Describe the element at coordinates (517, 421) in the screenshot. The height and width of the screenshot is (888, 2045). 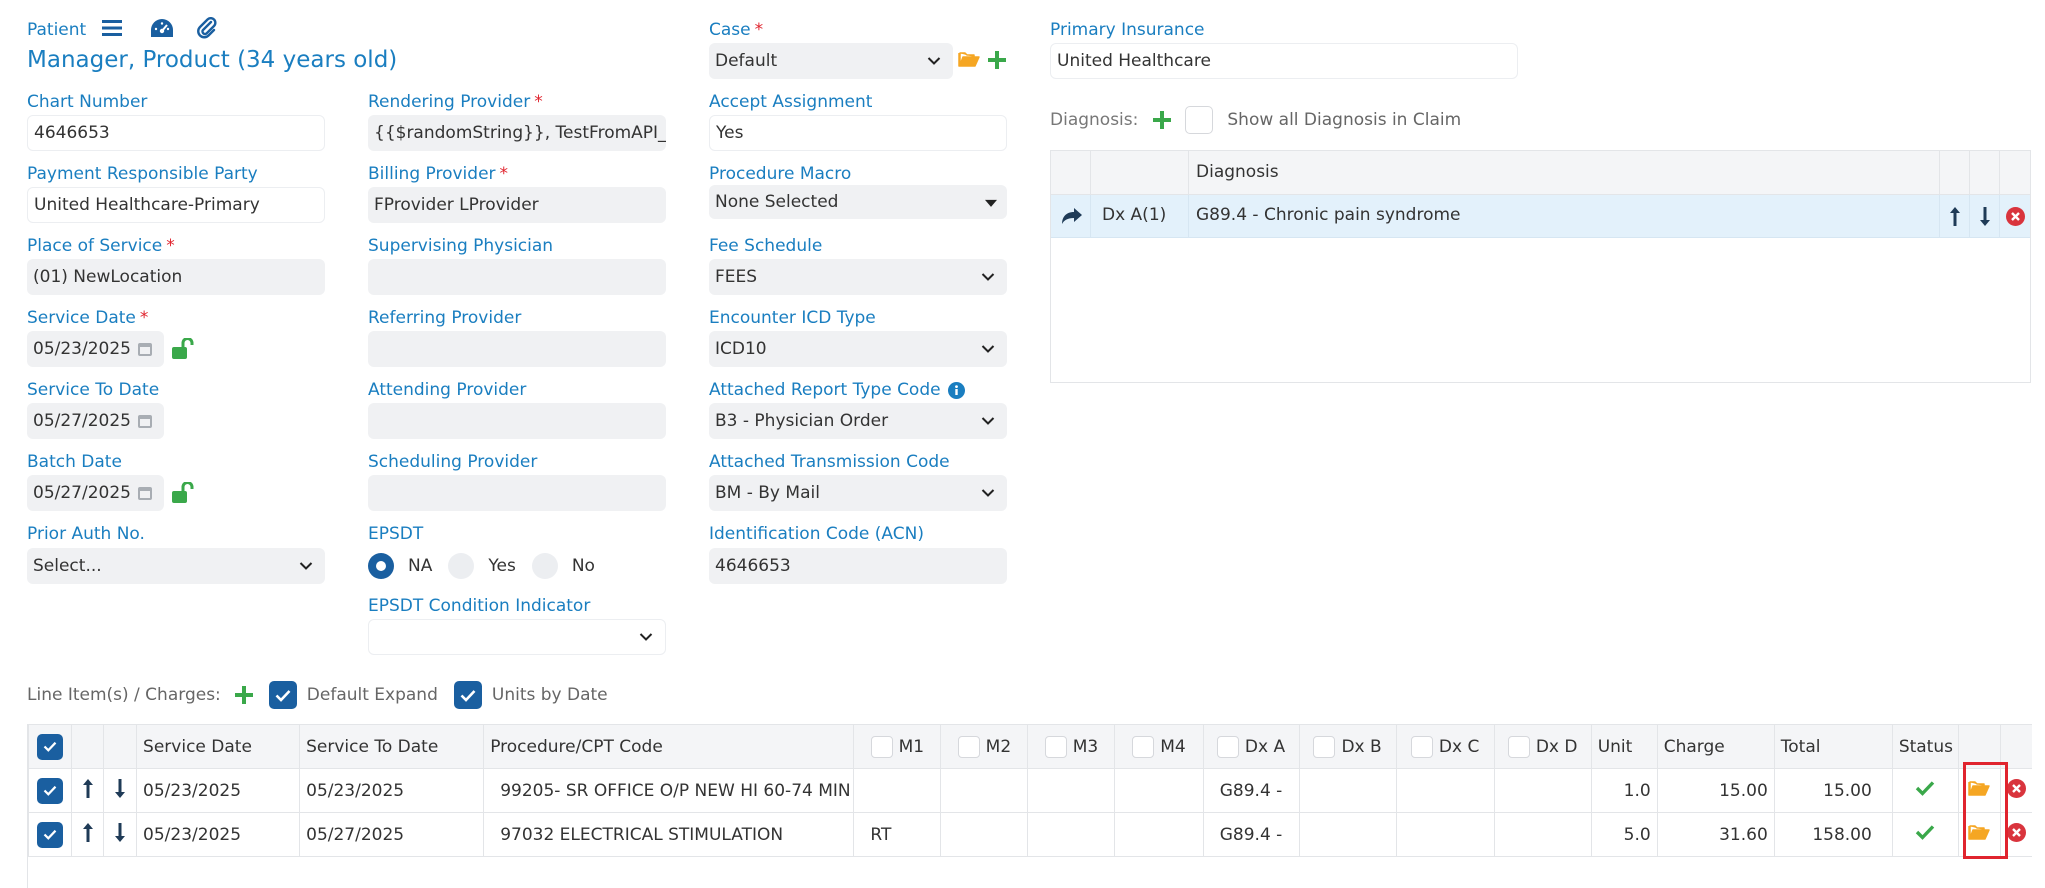
I see `attending-provider-field` at that location.